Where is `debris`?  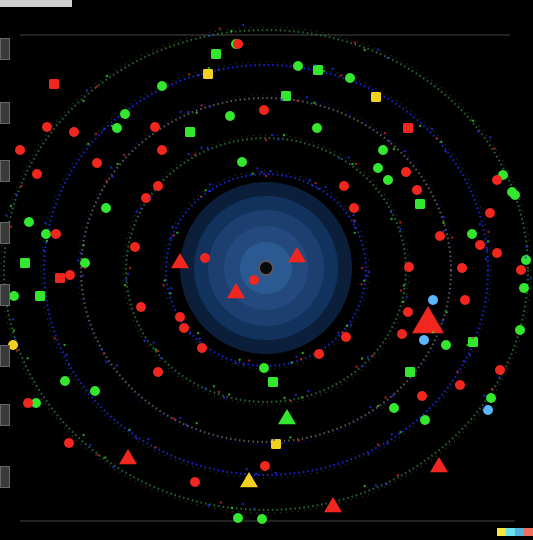 debris is located at coordinates (406, 297).